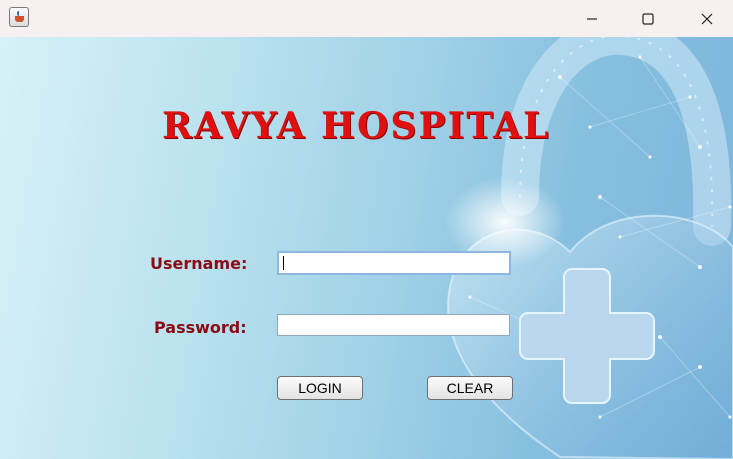 The image size is (733, 459). Describe the element at coordinates (394, 263) in the screenshot. I see `username-input` at that location.